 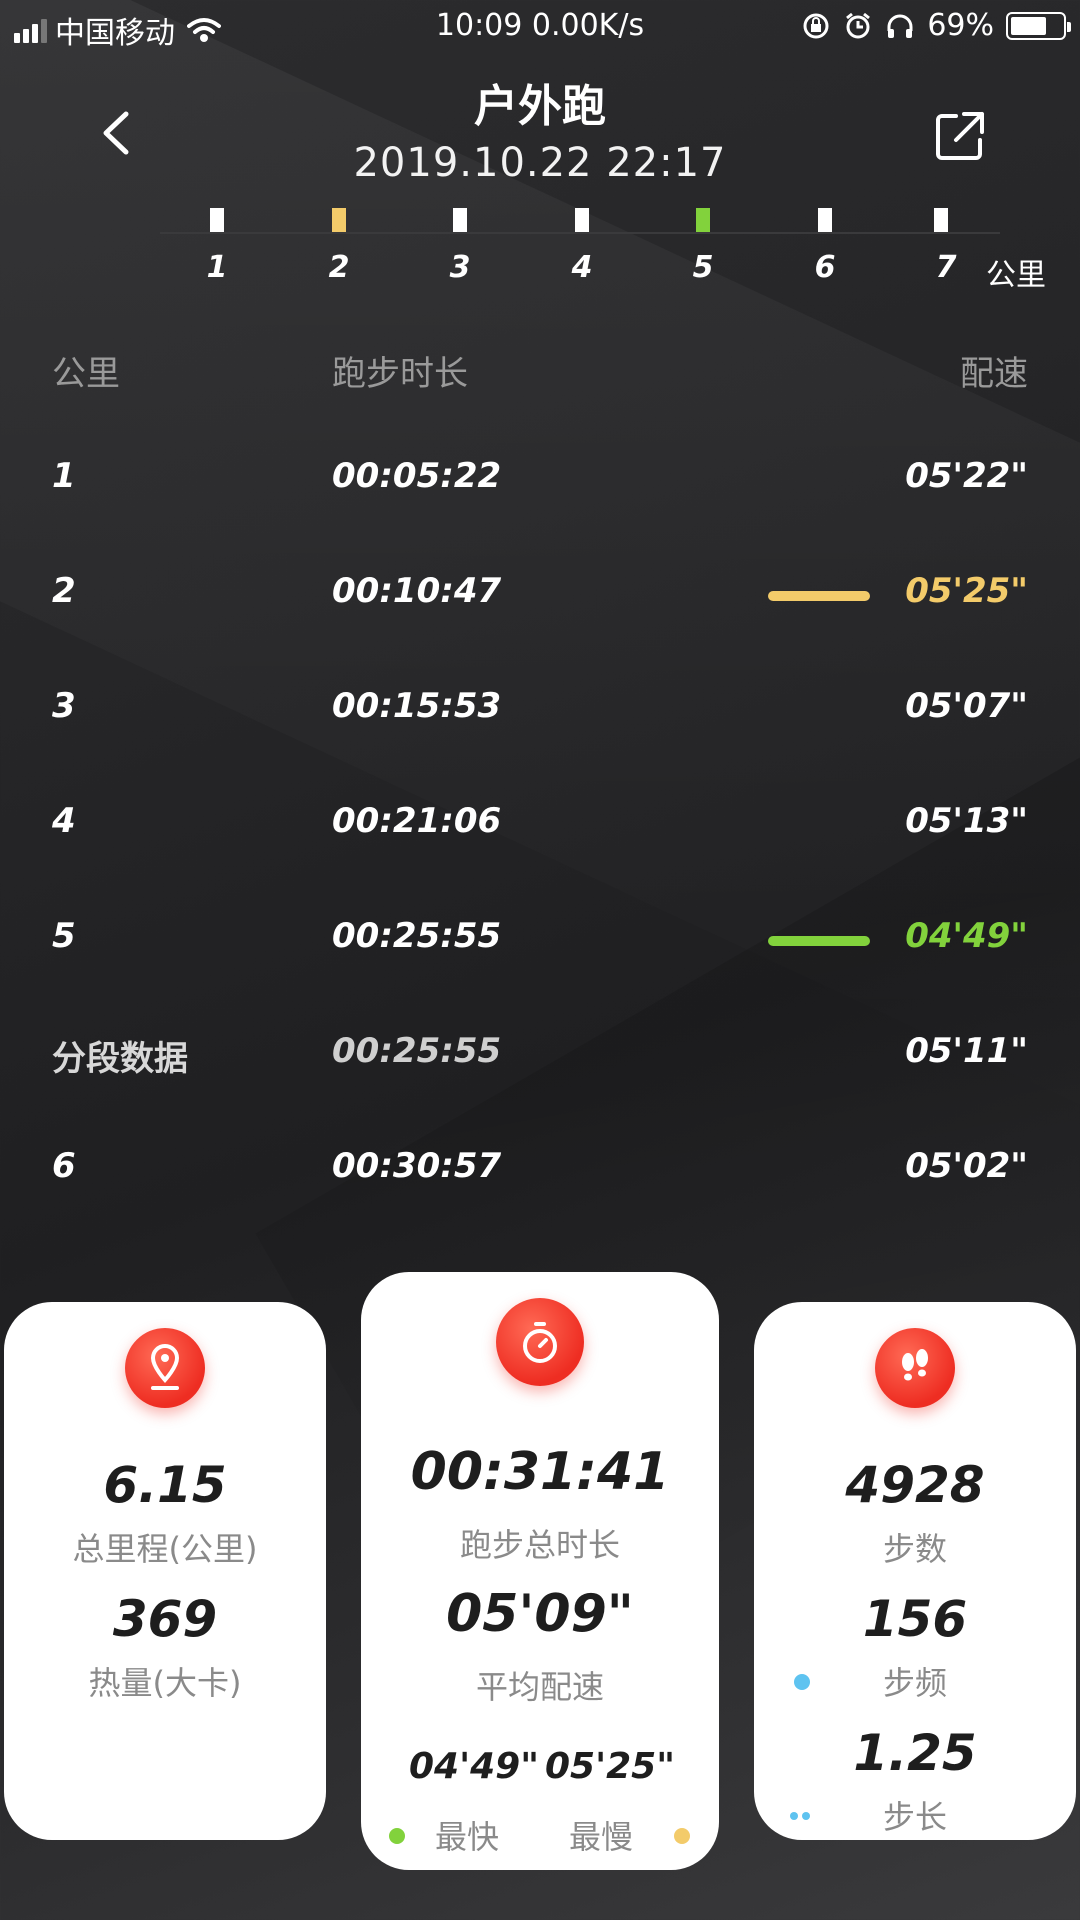 I want to click on battery-percent: 69%, so click(x=960, y=25).